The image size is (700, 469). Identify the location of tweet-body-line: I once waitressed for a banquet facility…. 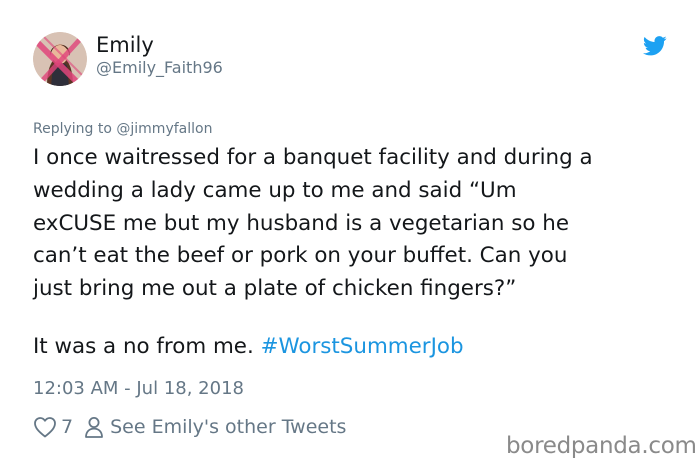
(313, 157).